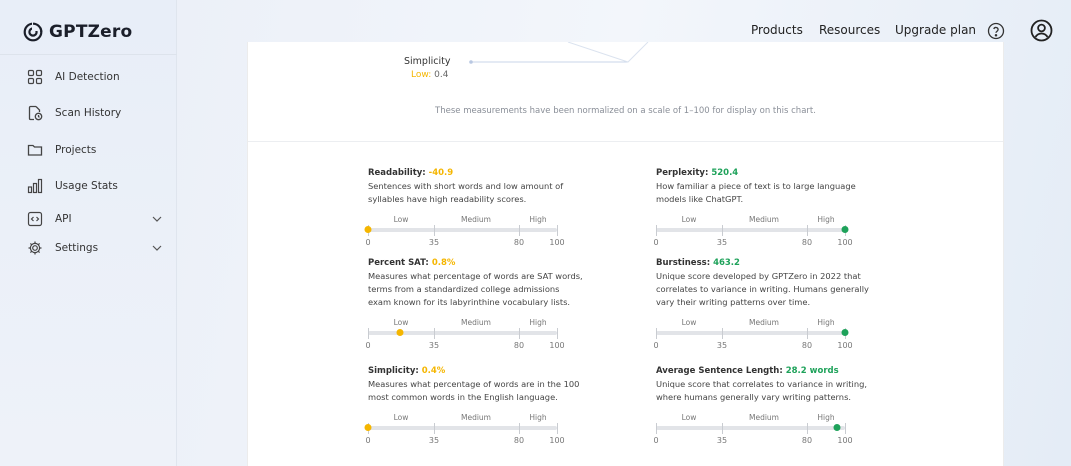 This screenshot has width=1071, height=466. I want to click on sidebar-item-label: Scan History, so click(88, 113).